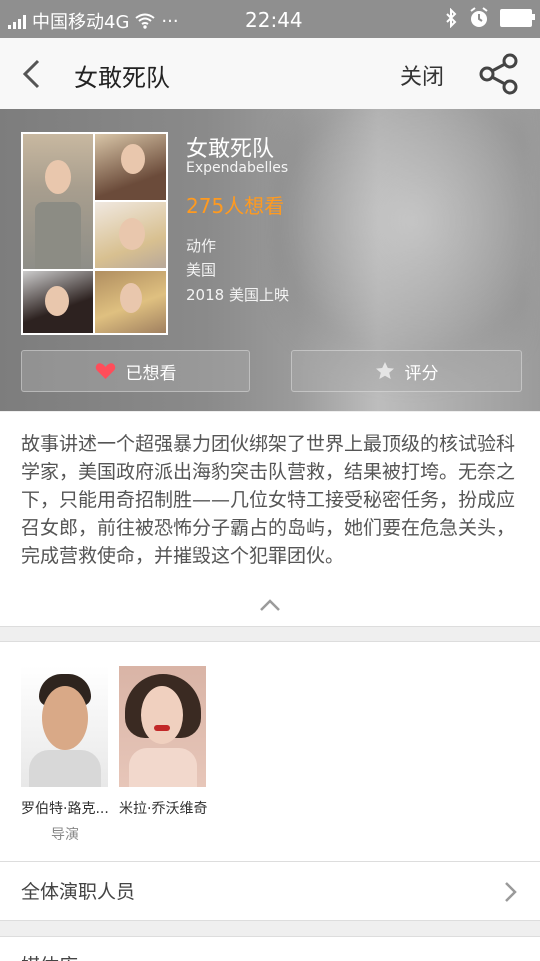  I want to click on want-button: 已想看, so click(135, 371).